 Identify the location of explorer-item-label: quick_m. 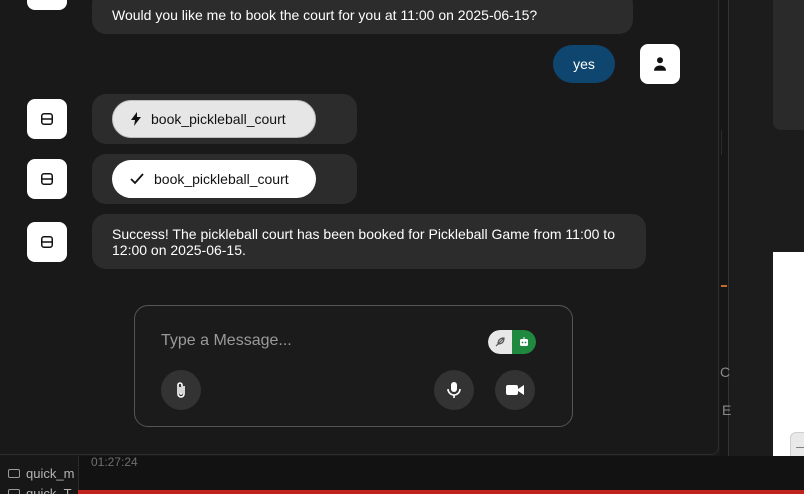
(50, 473).